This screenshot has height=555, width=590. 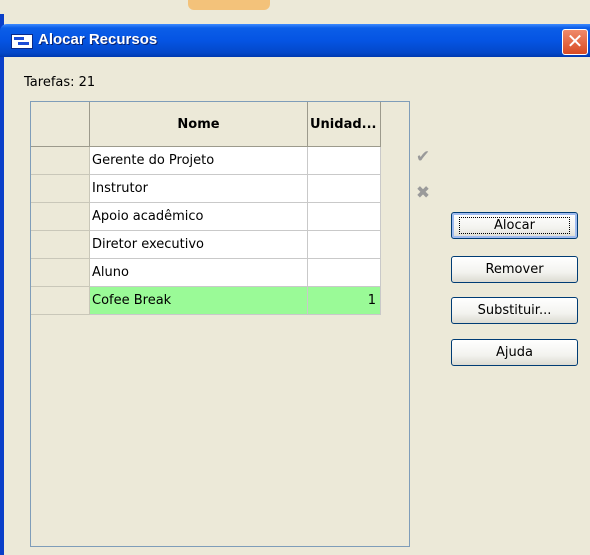 What do you see at coordinates (198, 216) in the screenshot?
I see `cell-nome: Apoio acadêmico` at bounding box center [198, 216].